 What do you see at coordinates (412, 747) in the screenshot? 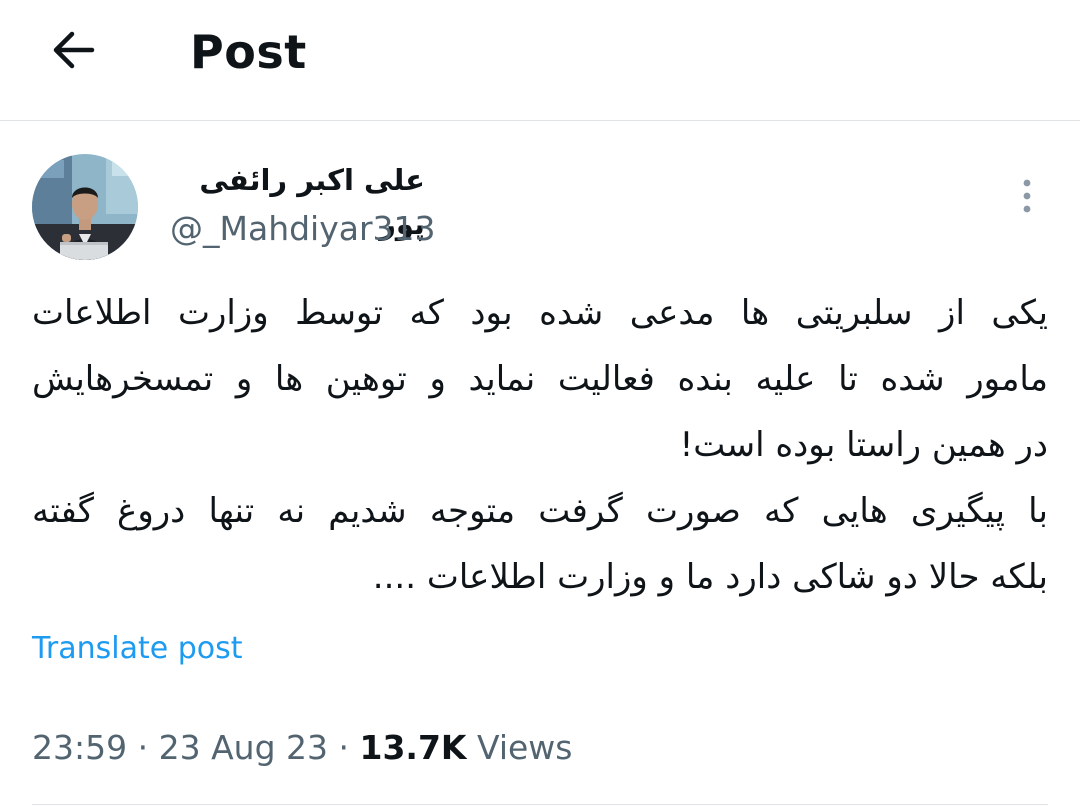
I see `views-count: 13.7K` at bounding box center [412, 747].